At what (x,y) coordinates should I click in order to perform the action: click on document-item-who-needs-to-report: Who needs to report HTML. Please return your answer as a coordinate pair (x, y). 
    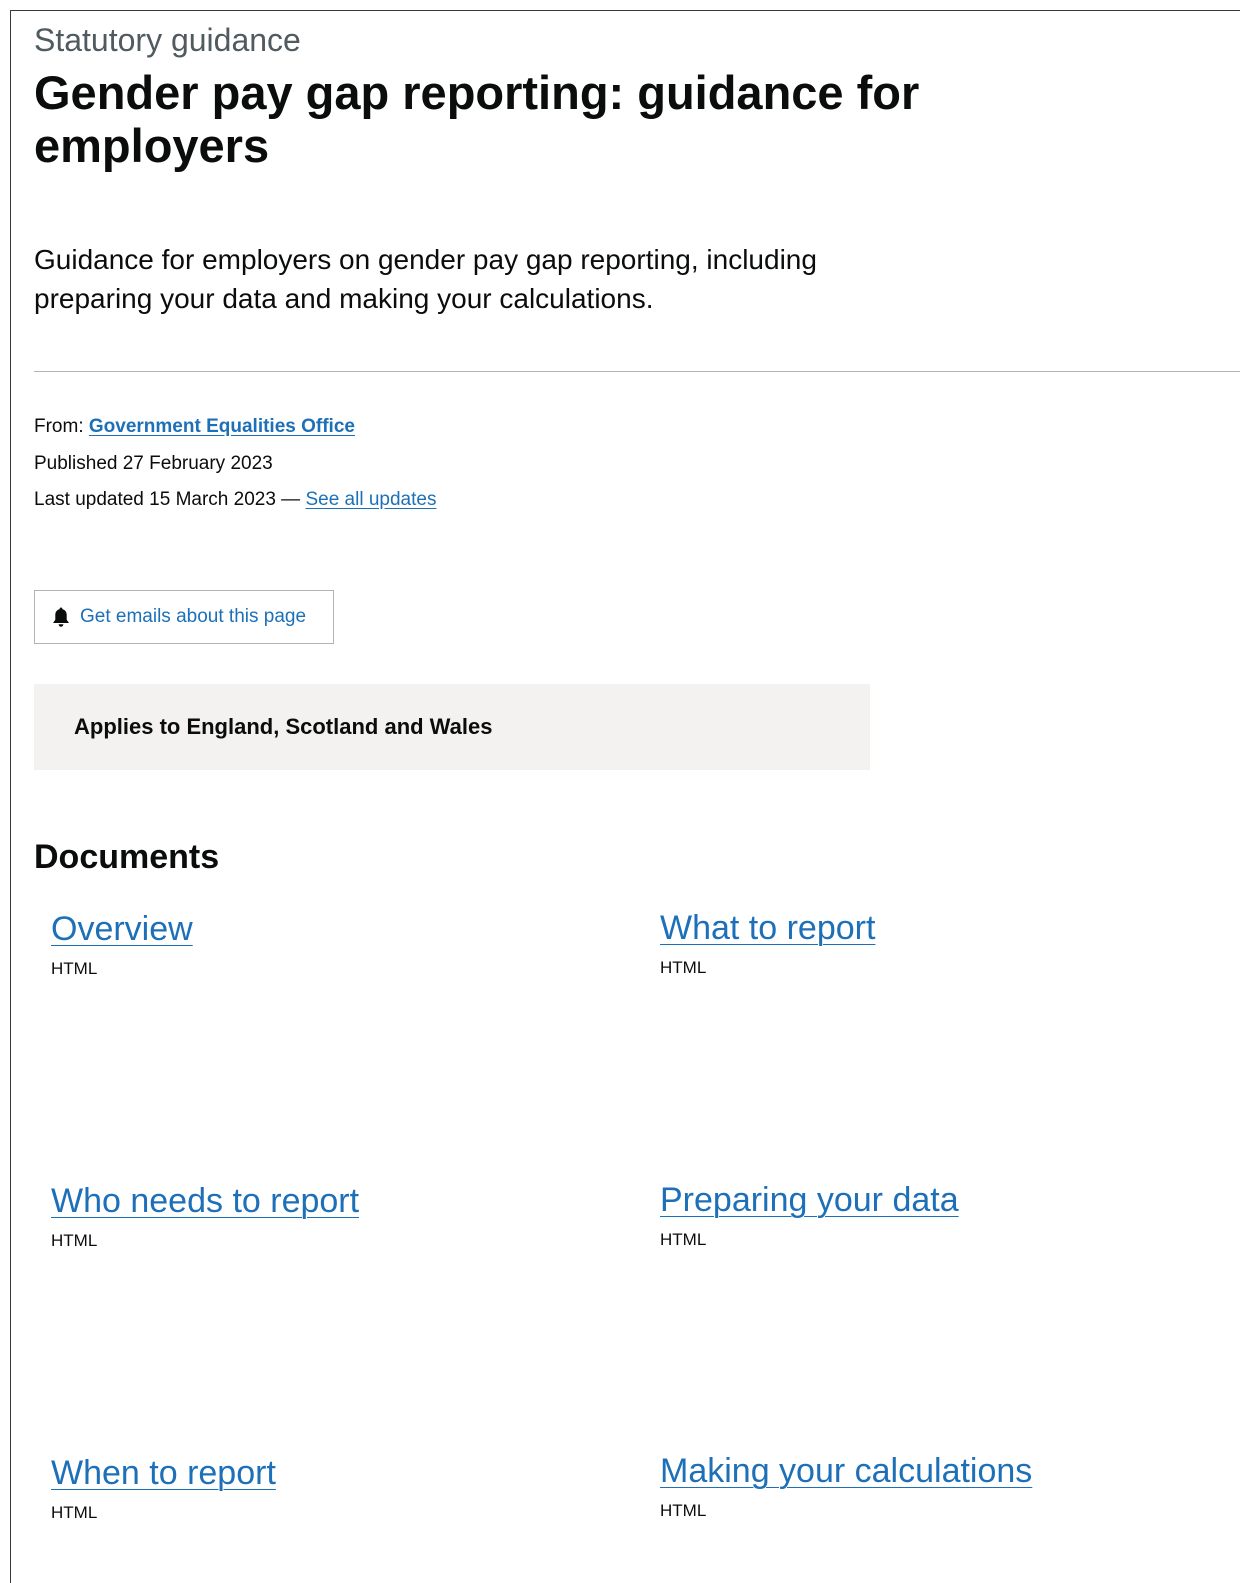
    Looking at the image, I should click on (331, 1216).